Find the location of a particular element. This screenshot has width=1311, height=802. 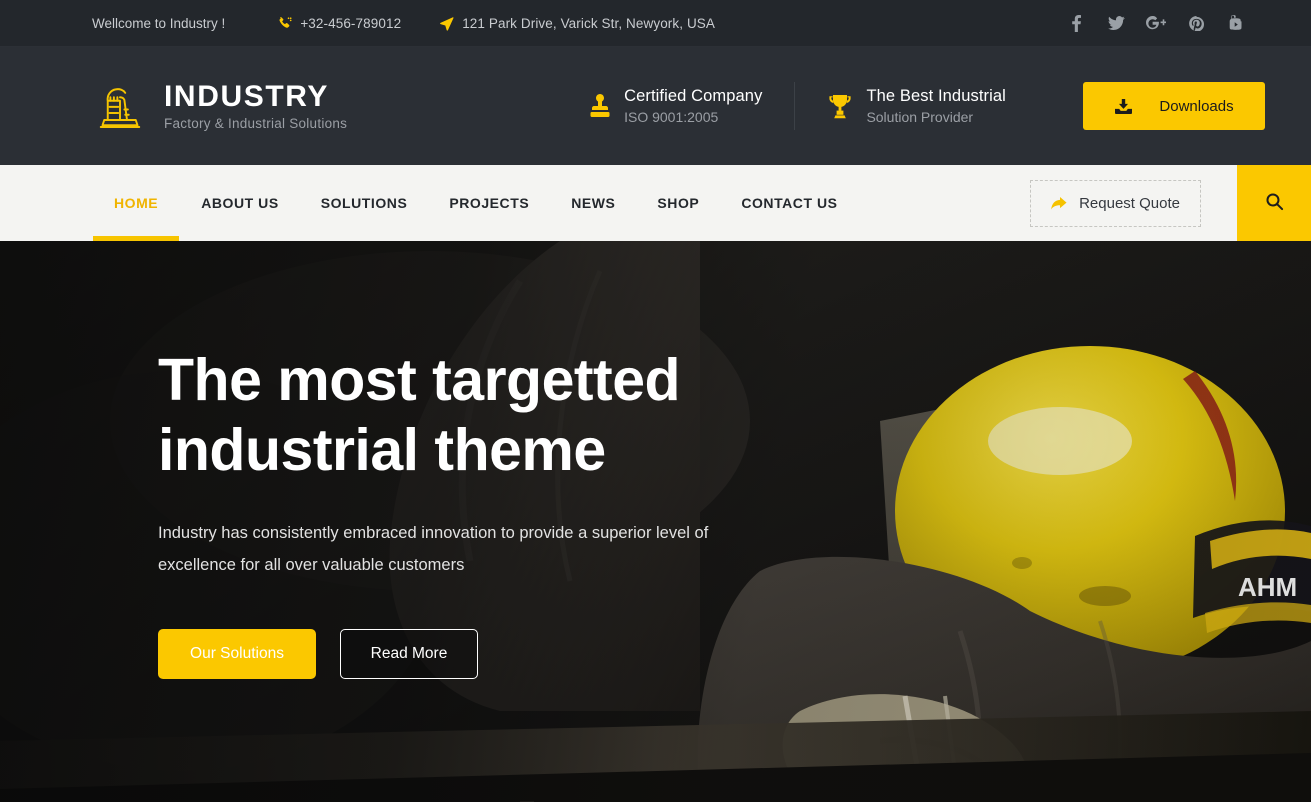

youtube-icon is located at coordinates (1236, 23).